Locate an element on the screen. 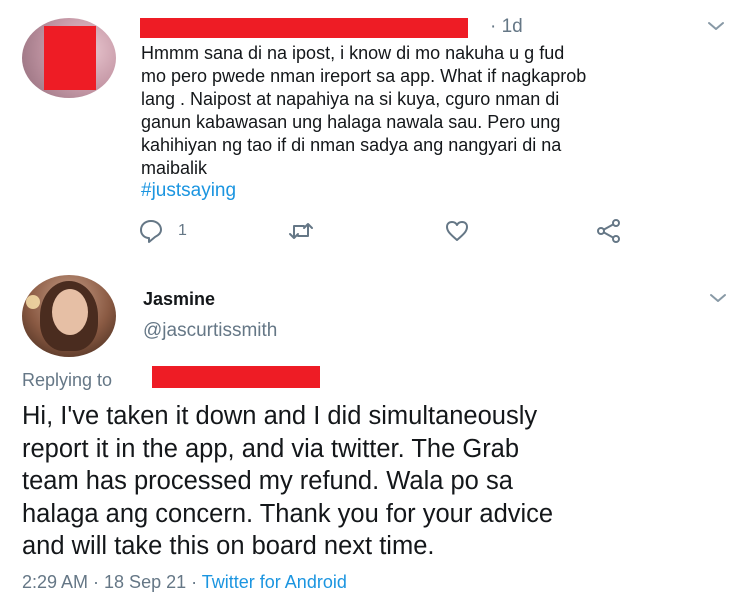 The image size is (750, 600). avatar-redaction is located at coordinates (70, 58).